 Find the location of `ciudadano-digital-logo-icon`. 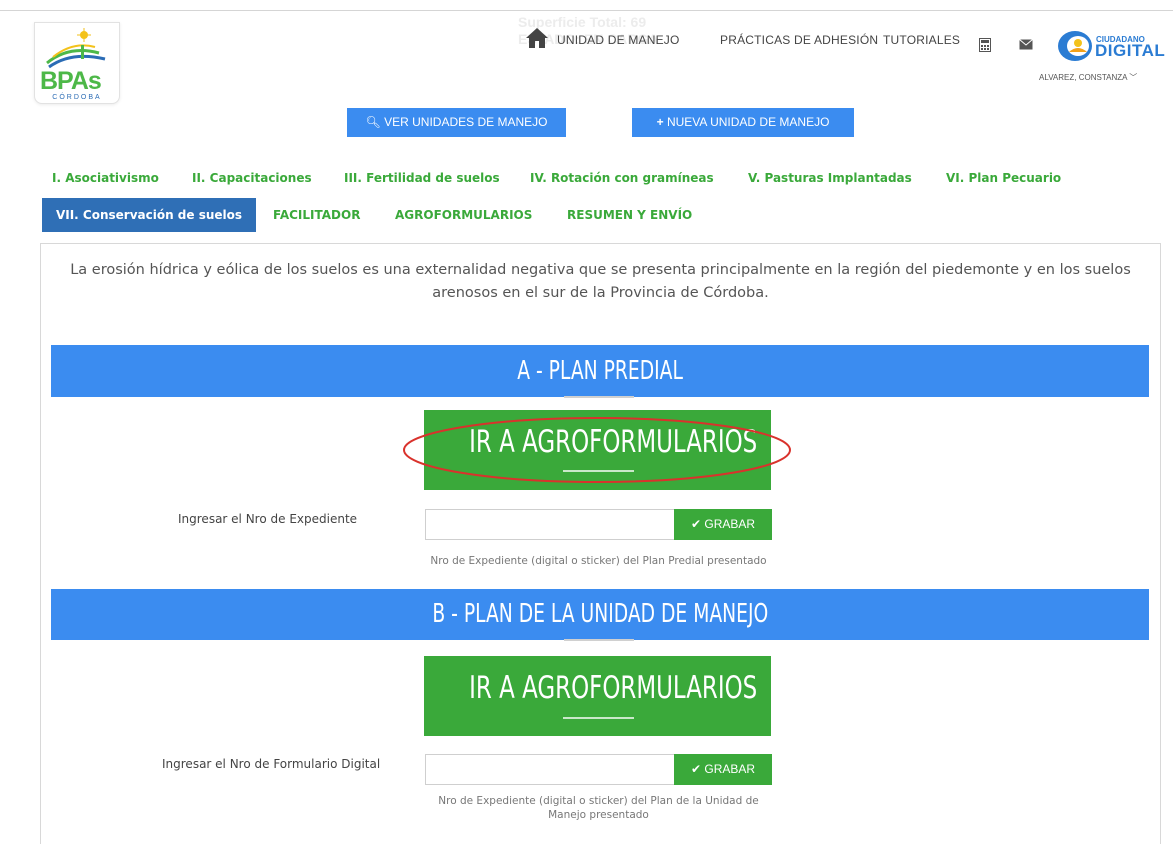

ciudadano-digital-logo-icon is located at coordinates (1075, 46).